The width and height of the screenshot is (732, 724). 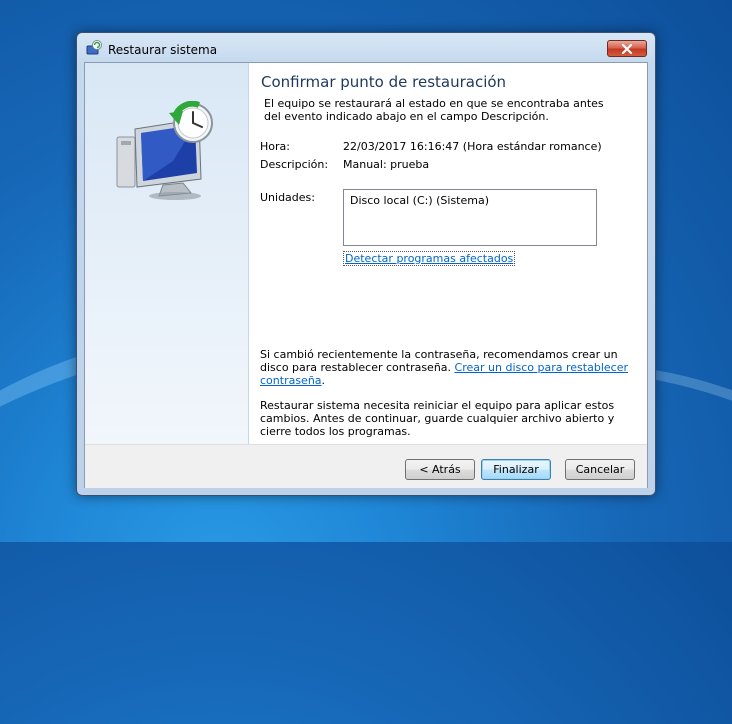 What do you see at coordinates (440, 469) in the screenshot?
I see `back-button: < Atrás` at bounding box center [440, 469].